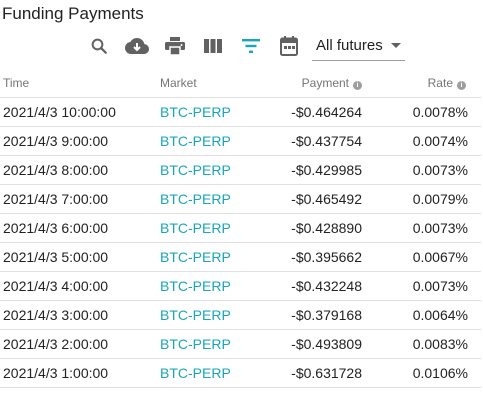 Image resolution: width=483 pixels, height=401 pixels. I want to click on column-header-market: Market, so click(205, 83).